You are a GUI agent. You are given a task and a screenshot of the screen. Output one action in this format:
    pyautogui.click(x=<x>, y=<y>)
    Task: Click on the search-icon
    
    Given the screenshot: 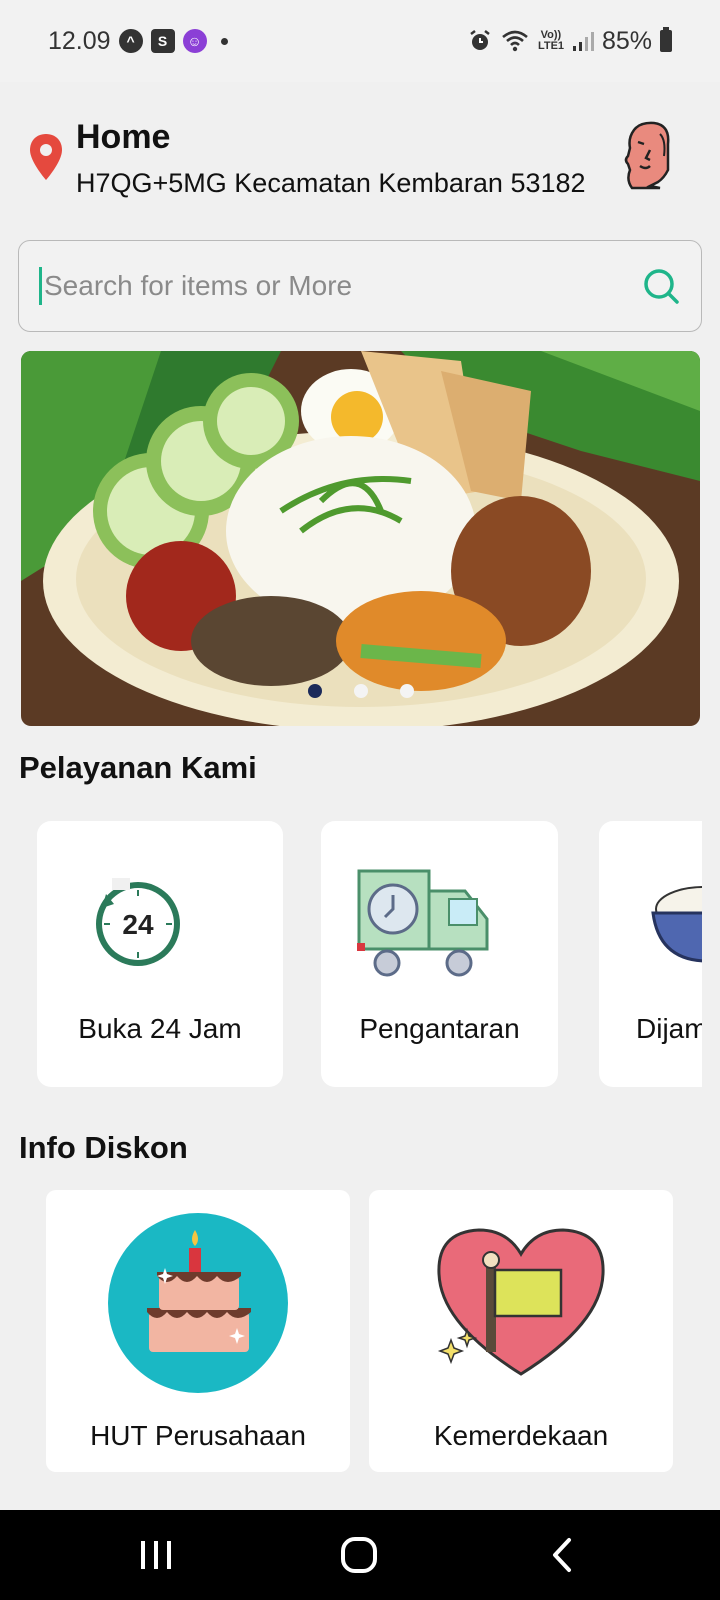 What is the action you would take?
    pyautogui.click(x=661, y=286)
    